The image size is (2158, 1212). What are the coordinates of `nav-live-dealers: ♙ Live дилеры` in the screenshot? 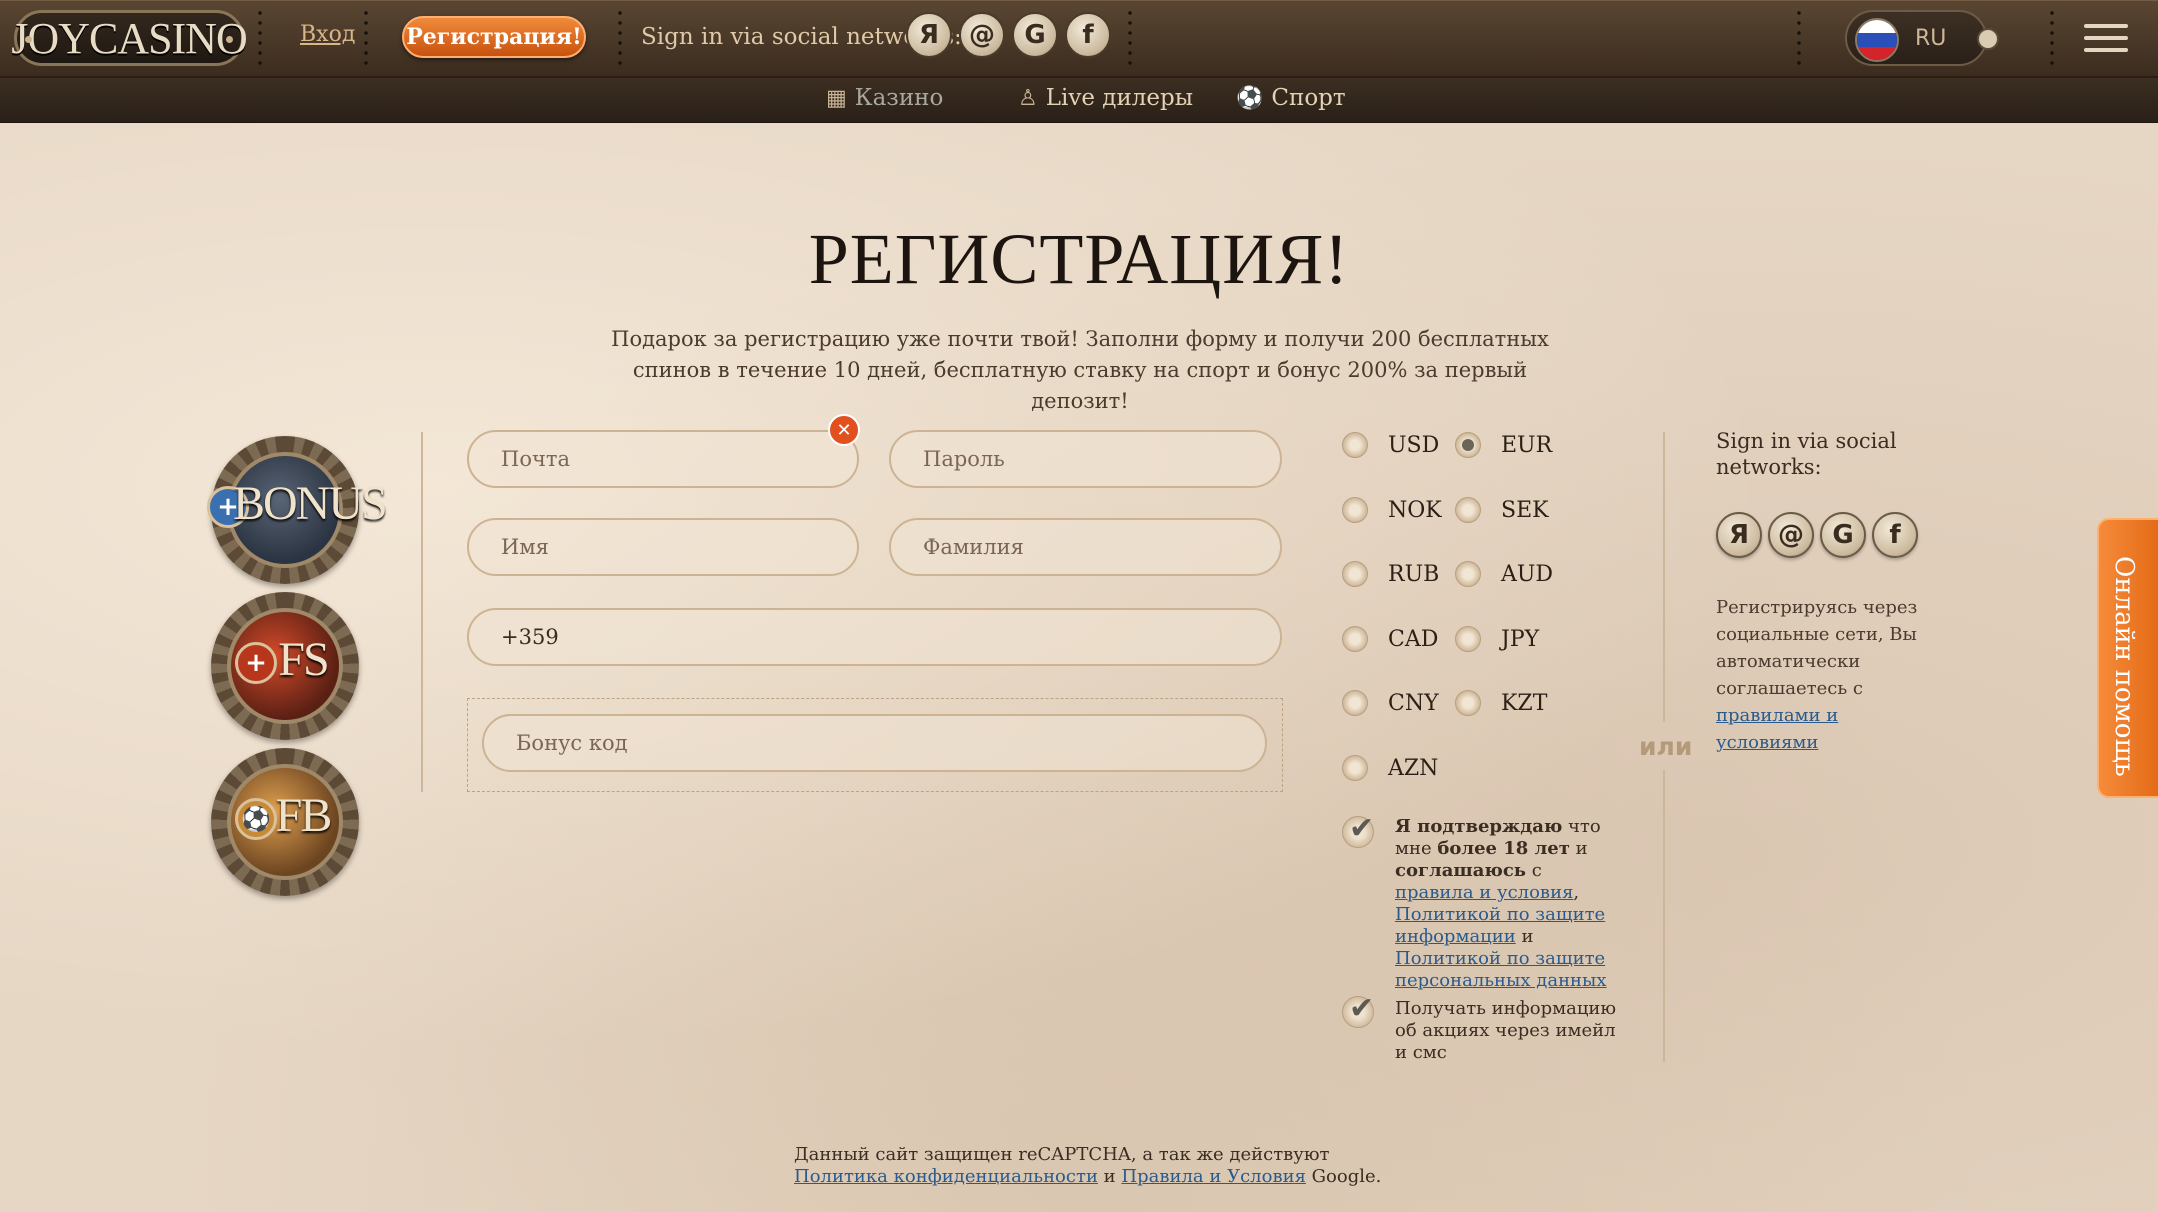 It's located at (1105, 98).